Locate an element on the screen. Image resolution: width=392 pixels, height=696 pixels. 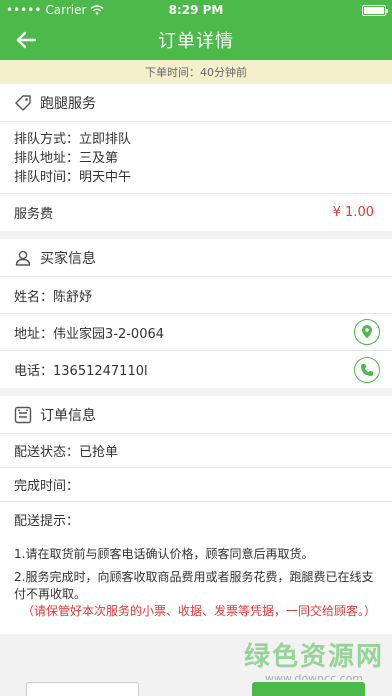
order-time-notice: 下单时间：40分钟前 is located at coordinates (196, 72).